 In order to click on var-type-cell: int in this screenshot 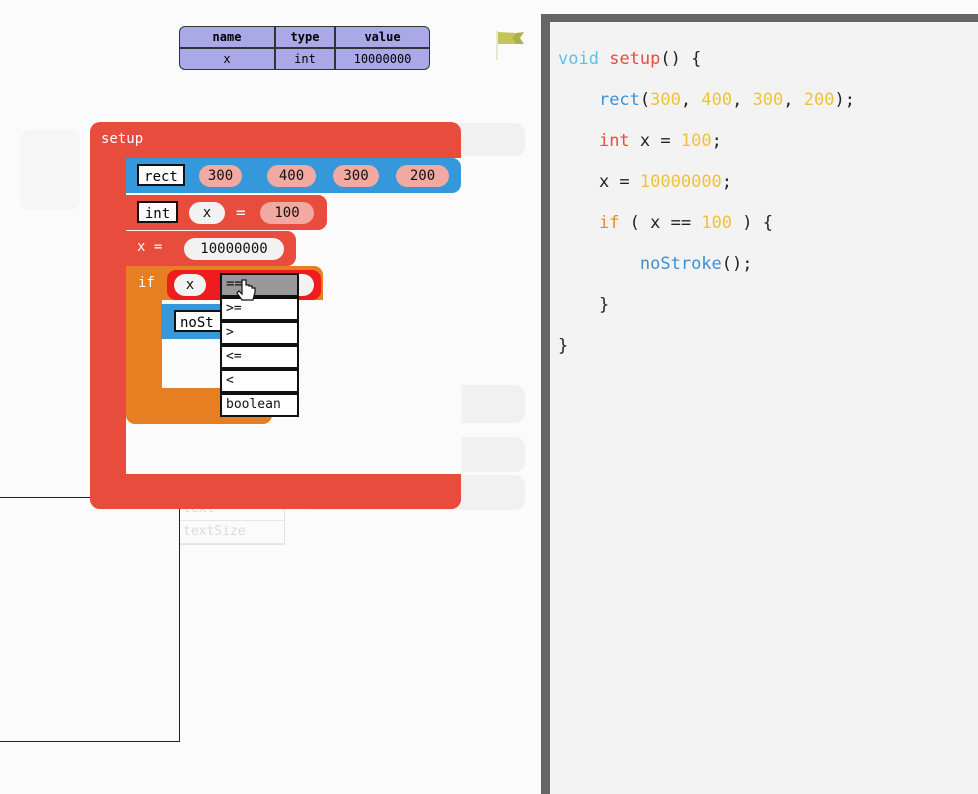, I will do `click(305, 59)`.